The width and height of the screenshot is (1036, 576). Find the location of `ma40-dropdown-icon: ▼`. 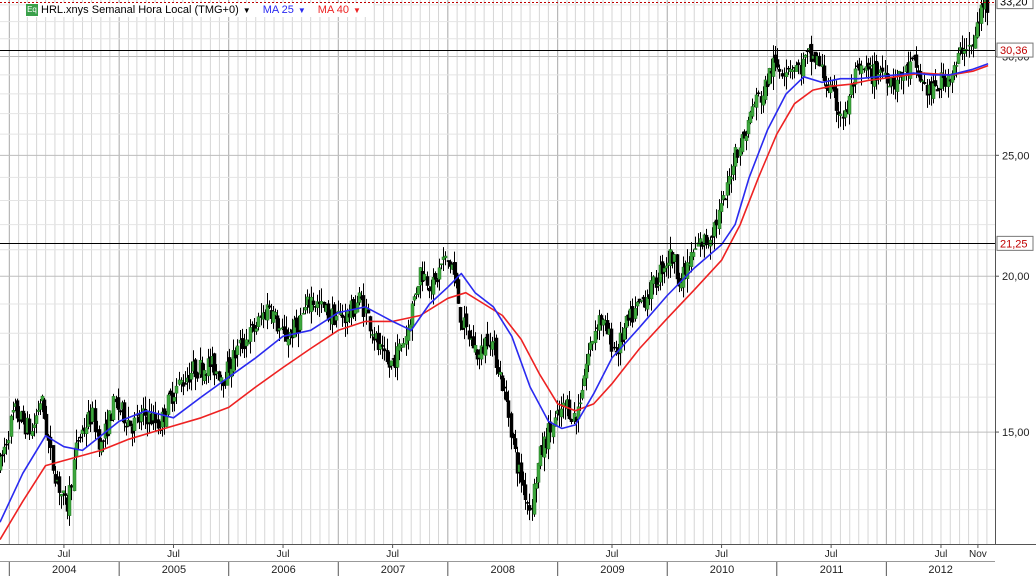

ma40-dropdown-icon: ▼ is located at coordinates (357, 10).